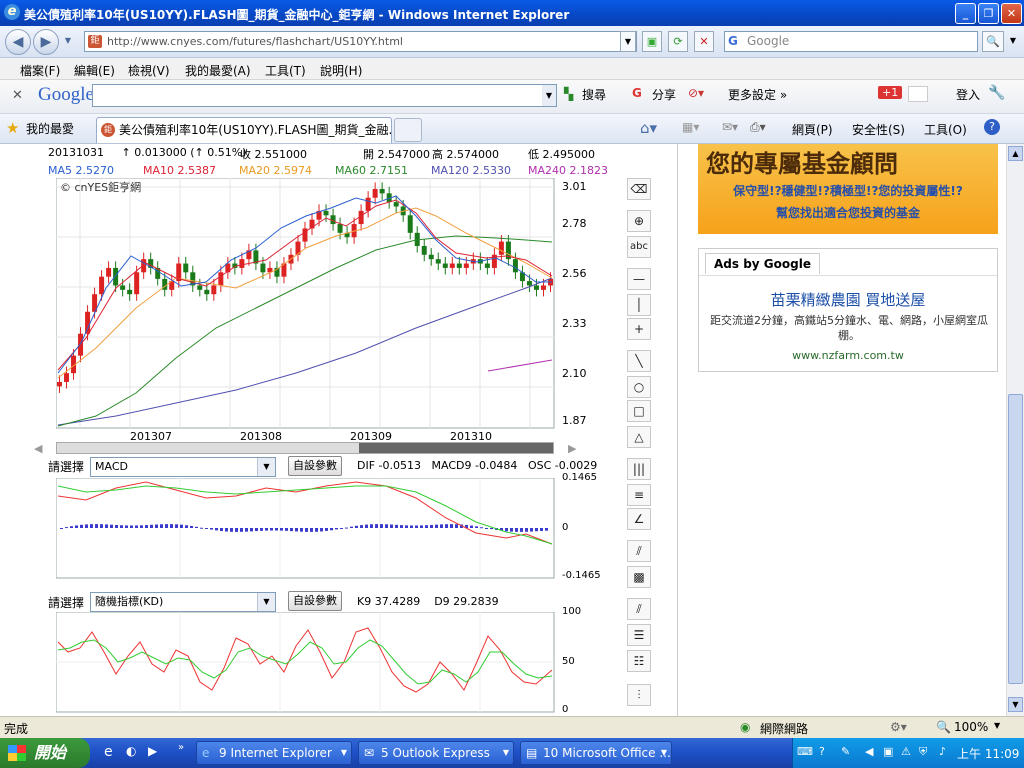 This screenshot has width=1024, height=768. What do you see at coordinates (965, 13) in the screenshot?
I see `minimize-button: _` at bounding box center [965, 13].